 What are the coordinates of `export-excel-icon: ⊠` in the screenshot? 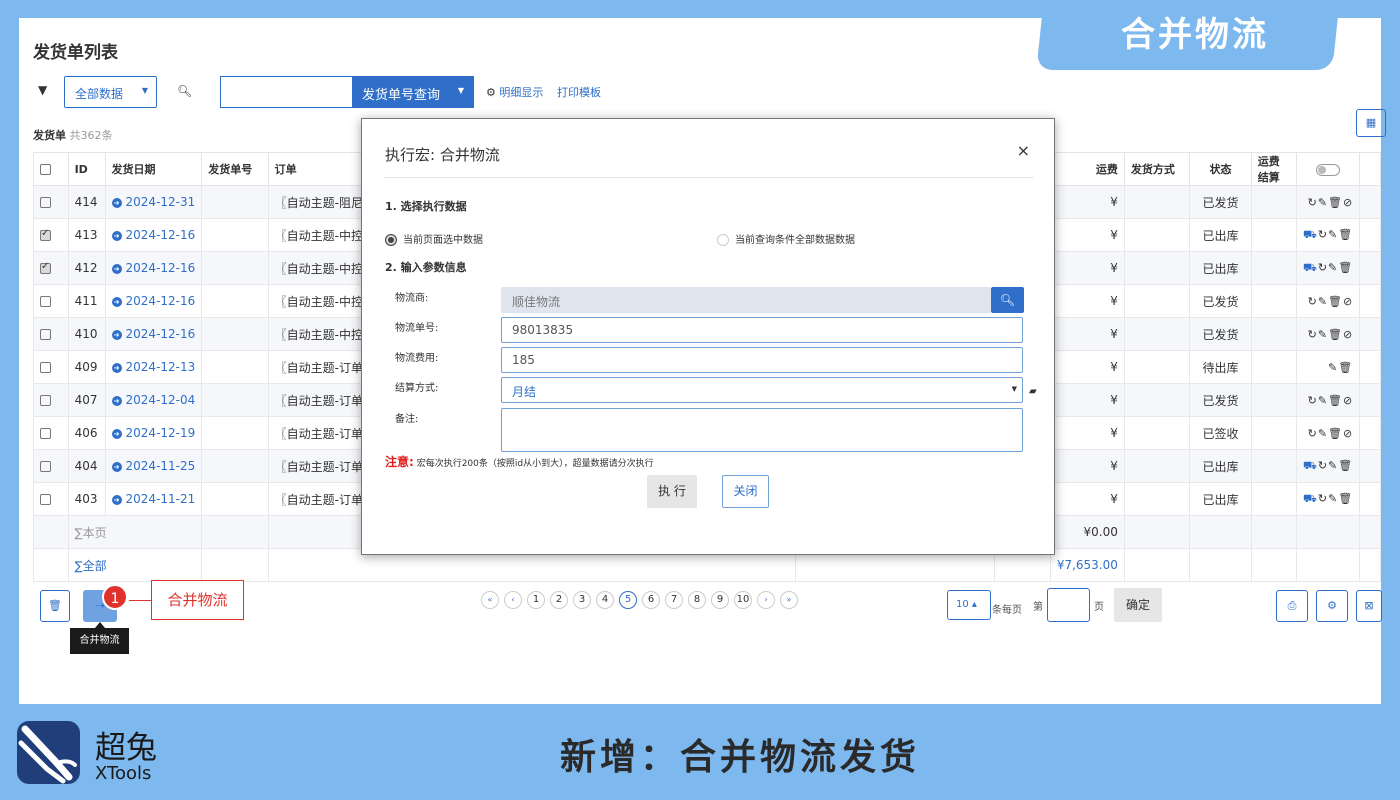 It's located at (1369, 606).